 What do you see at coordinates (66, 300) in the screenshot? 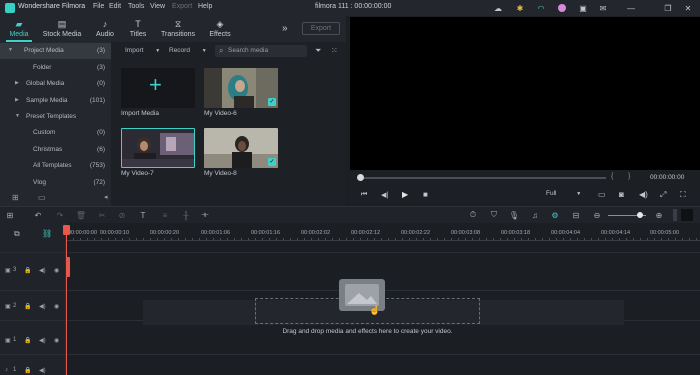
I see `playhead-line` at bounding box center [66, 300].